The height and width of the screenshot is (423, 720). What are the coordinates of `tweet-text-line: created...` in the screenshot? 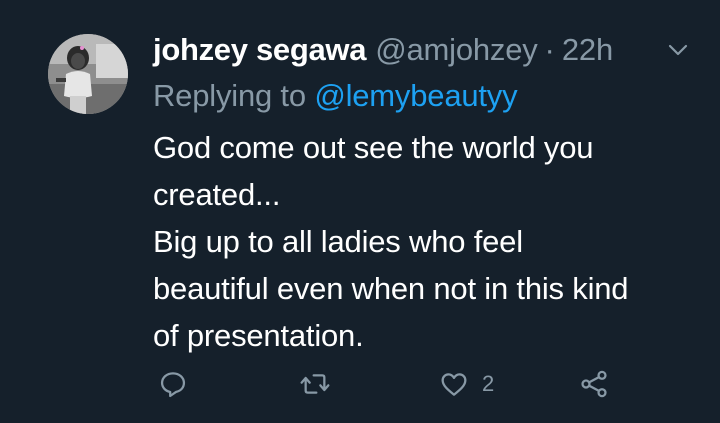 It's located at (217, 194).